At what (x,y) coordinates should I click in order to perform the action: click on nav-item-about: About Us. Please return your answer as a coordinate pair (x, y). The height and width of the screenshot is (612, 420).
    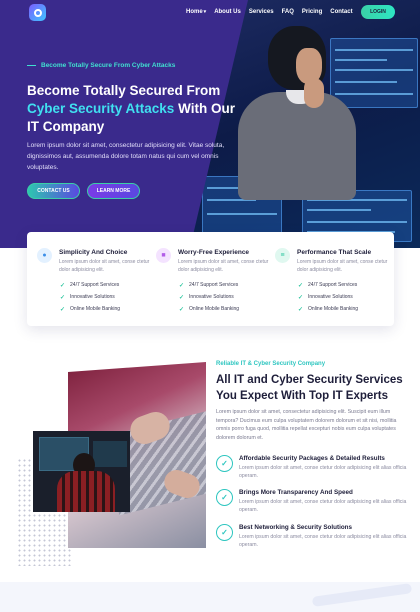
    Looking at the image, I should click on (227, 12).